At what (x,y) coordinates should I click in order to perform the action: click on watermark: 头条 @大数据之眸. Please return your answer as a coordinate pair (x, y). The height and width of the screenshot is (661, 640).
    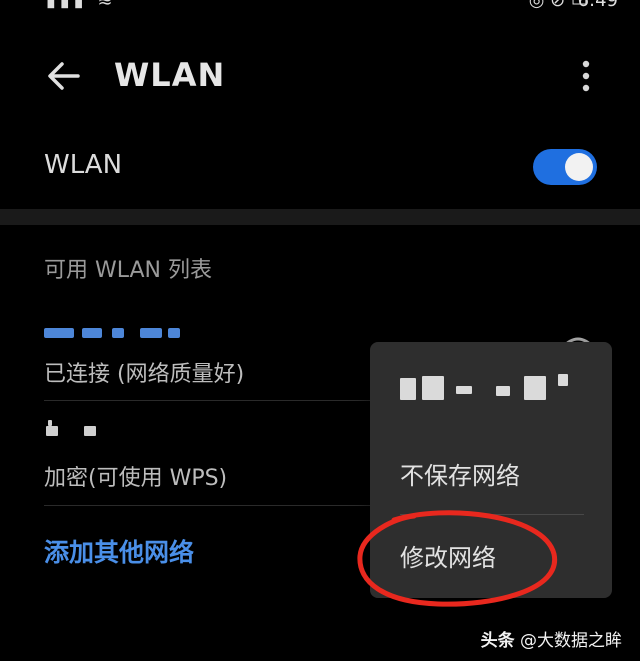
    Looking at the image, I should click on (551, 638).